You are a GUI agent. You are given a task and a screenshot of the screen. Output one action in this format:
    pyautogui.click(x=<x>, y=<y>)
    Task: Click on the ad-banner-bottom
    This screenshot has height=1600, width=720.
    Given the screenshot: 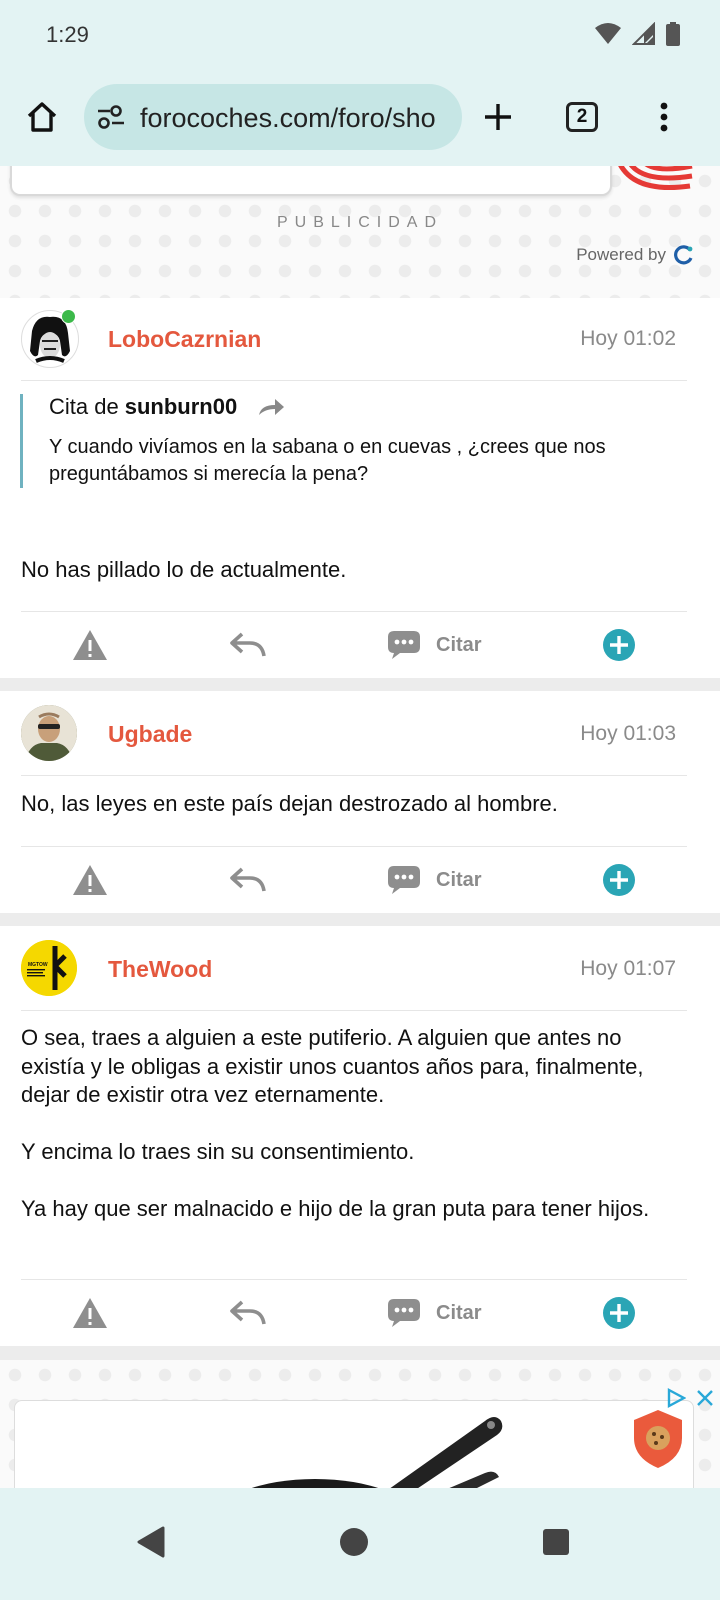 What is the action you would take?
    pyautogui.click(x=360, y=1424)
    